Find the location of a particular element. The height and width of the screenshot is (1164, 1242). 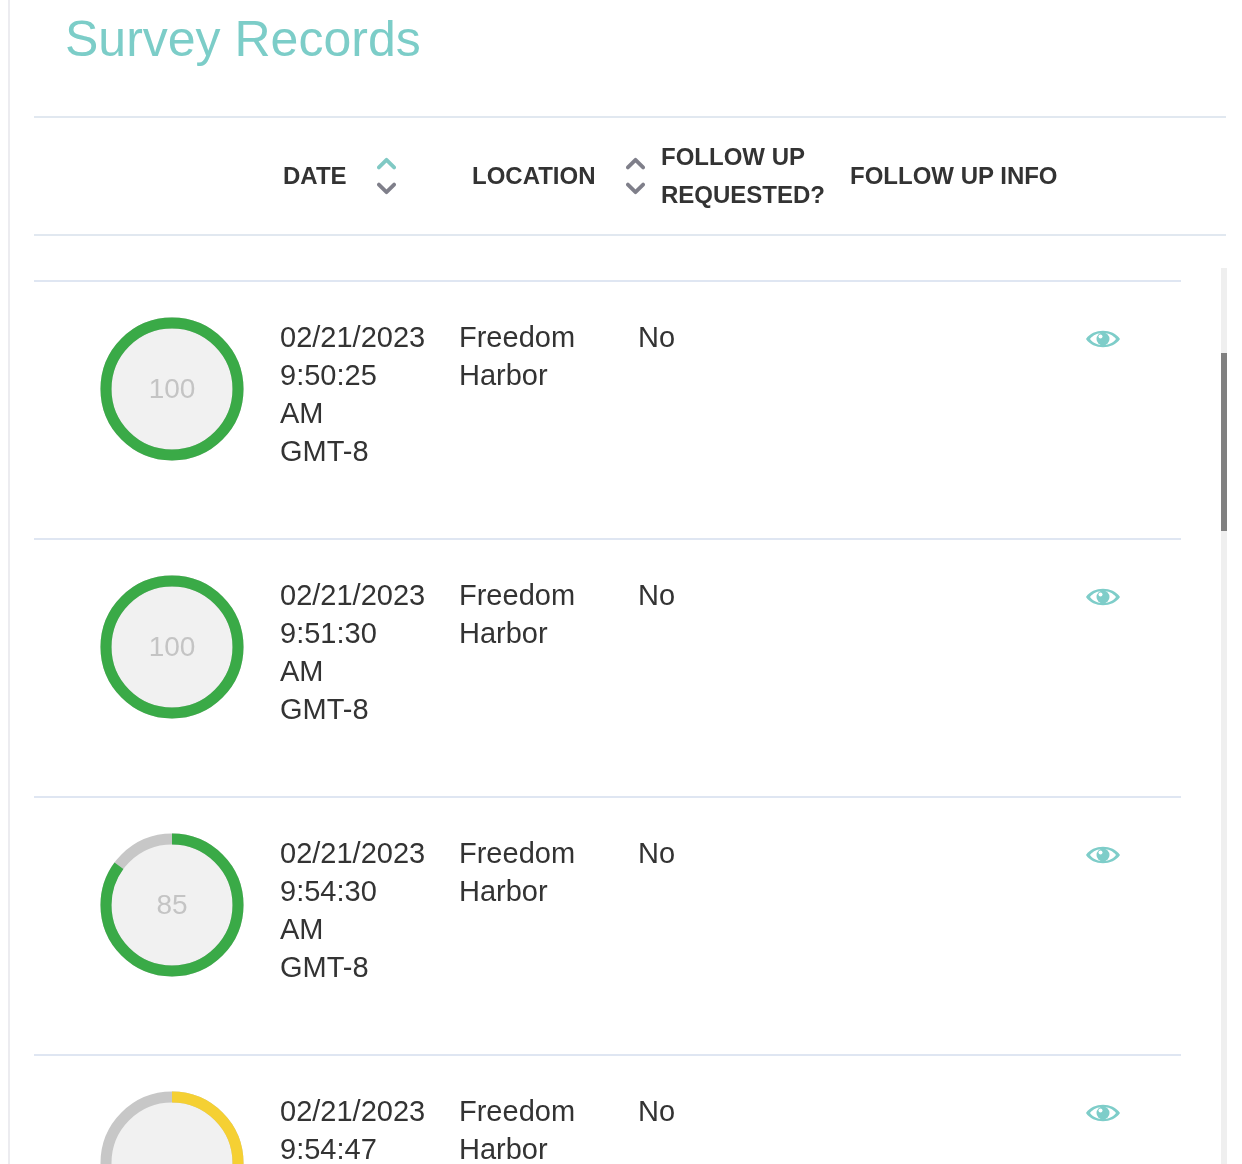

column-header: LOCATION is located at coordinates (534, 176).